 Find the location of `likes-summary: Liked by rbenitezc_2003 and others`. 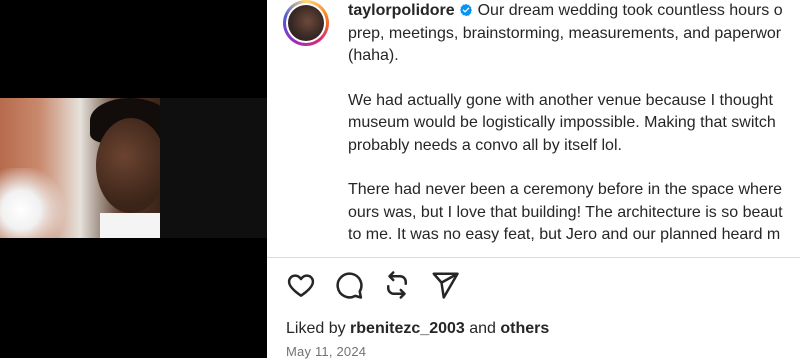

likes-summary: Liked by rbenitezc_2003 and others is located at coordinates (417, 329).